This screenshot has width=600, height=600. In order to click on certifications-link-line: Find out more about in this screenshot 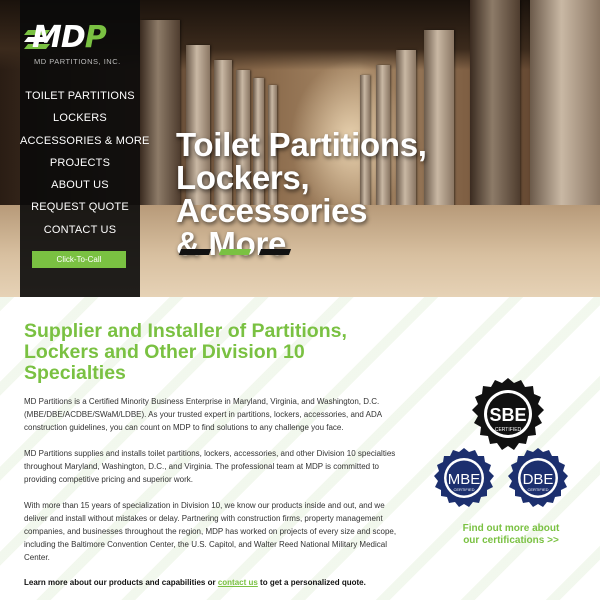, I will do `click(511, 528)`.